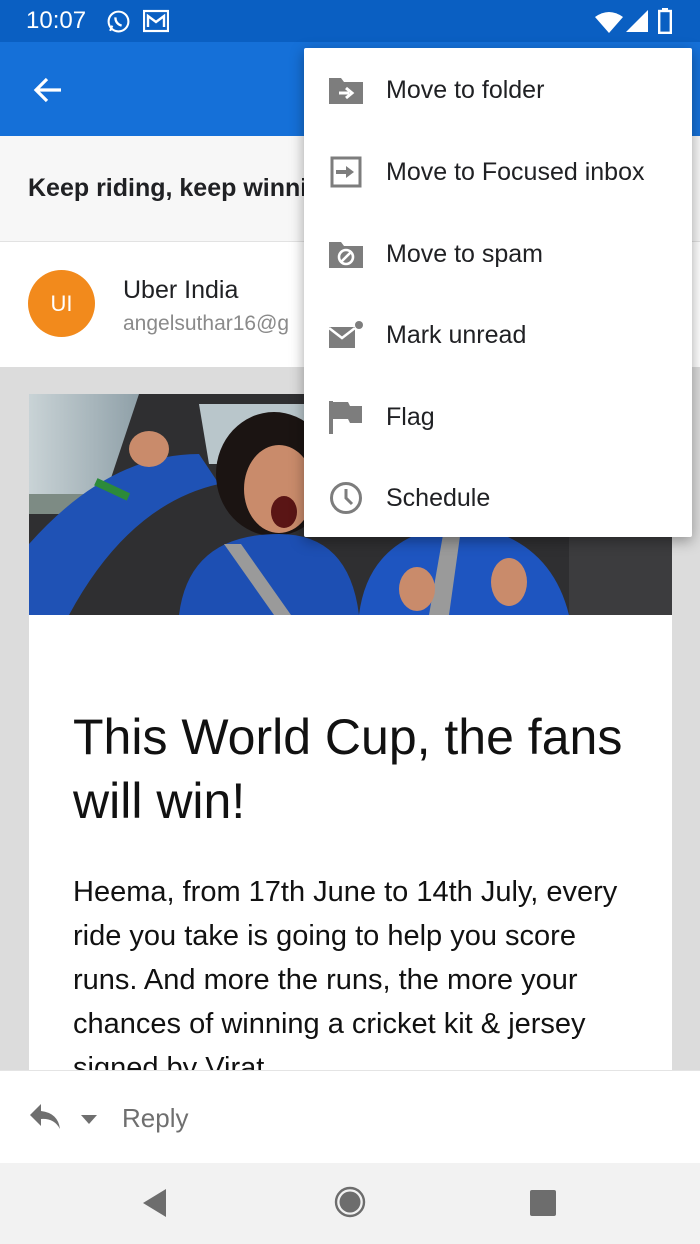  I want to click on menu-item-move-to-focused-inbox: Move to Focused inbox, so click(498, 172).